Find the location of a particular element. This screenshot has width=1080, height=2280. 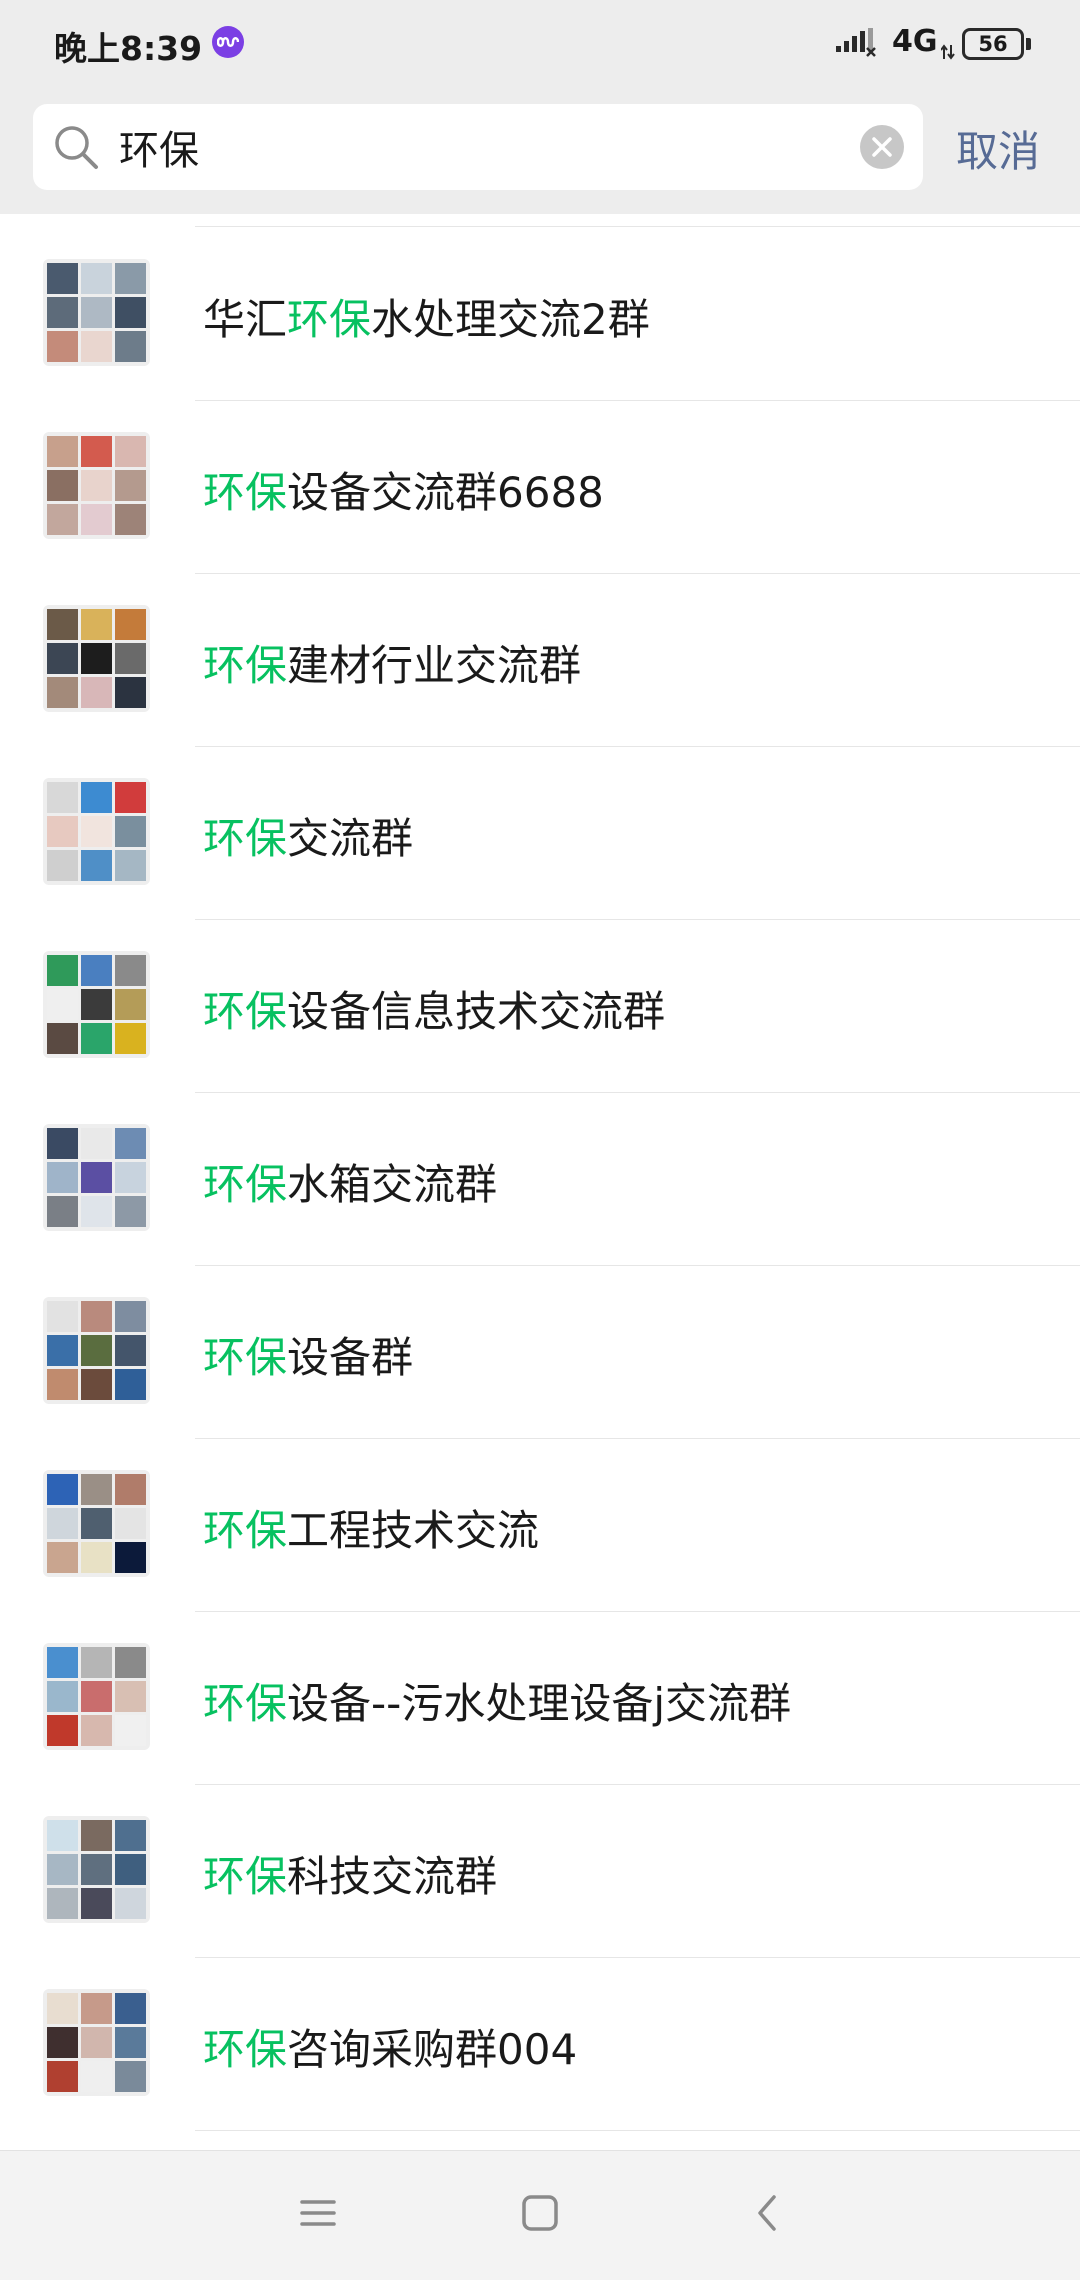

menu-icon is located at coordinates (318, 2213).